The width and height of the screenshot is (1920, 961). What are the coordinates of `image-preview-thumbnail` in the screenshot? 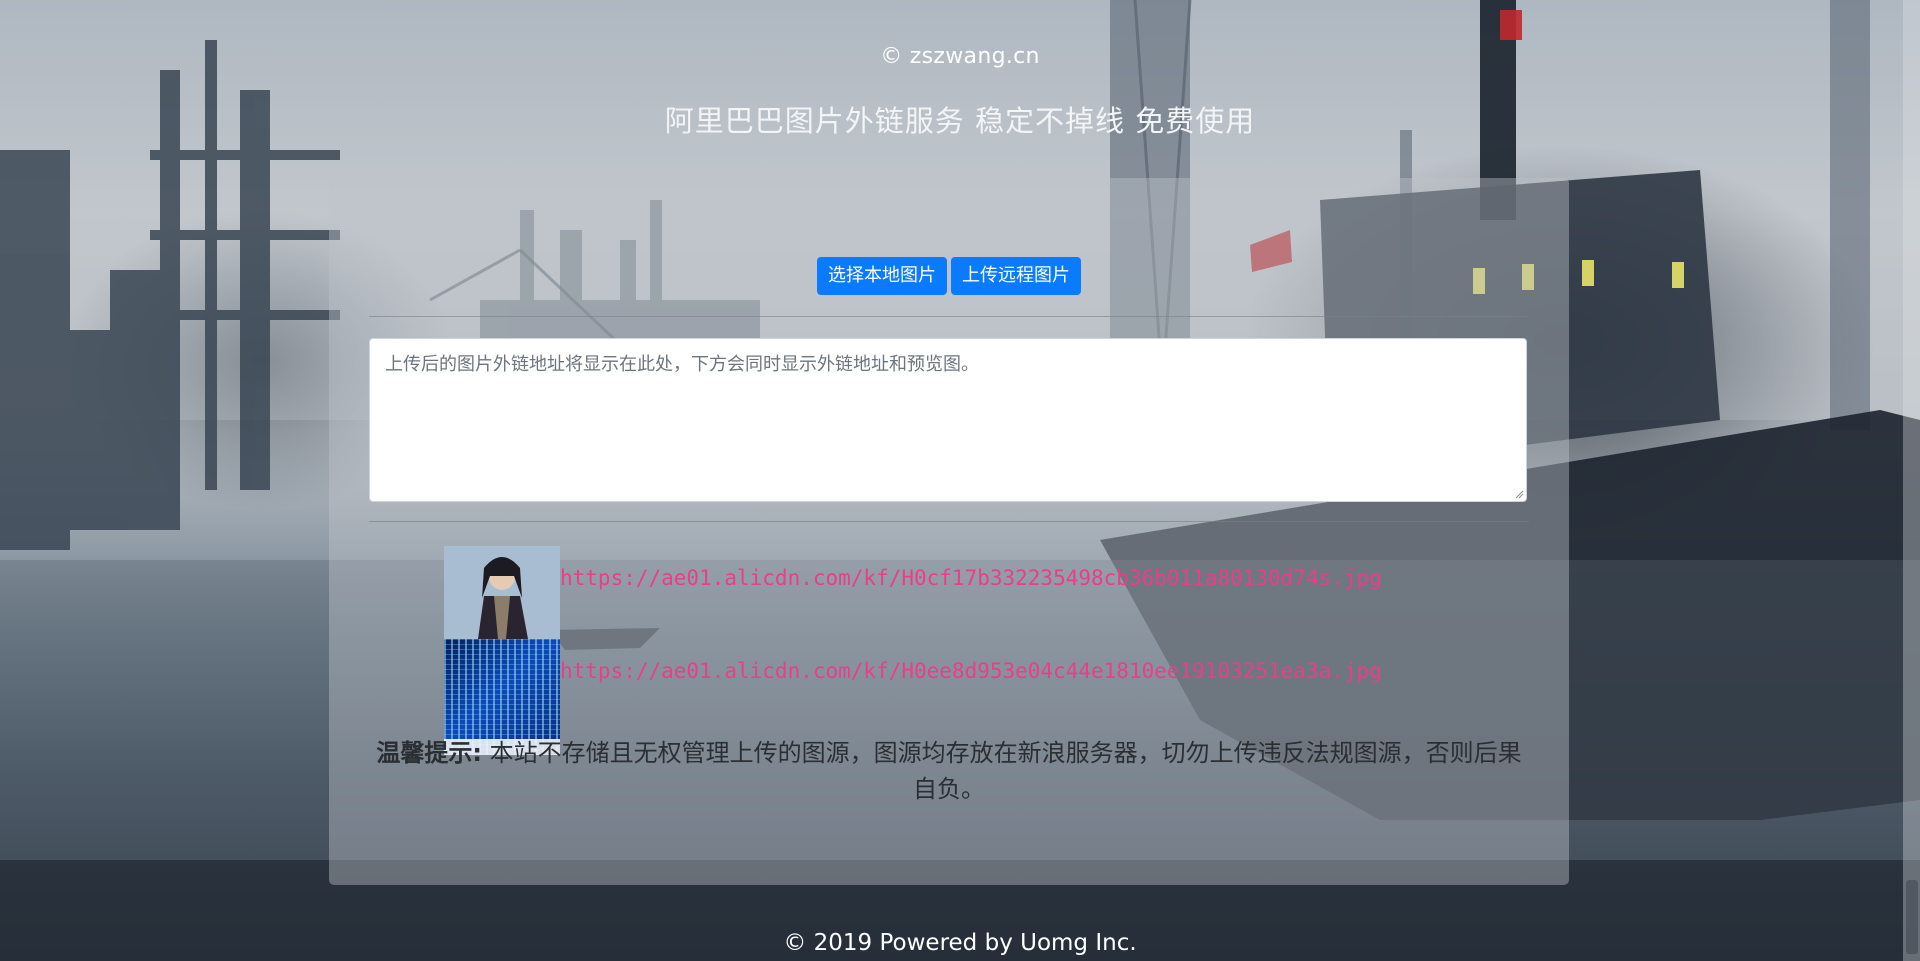 It's located at (502, 592).